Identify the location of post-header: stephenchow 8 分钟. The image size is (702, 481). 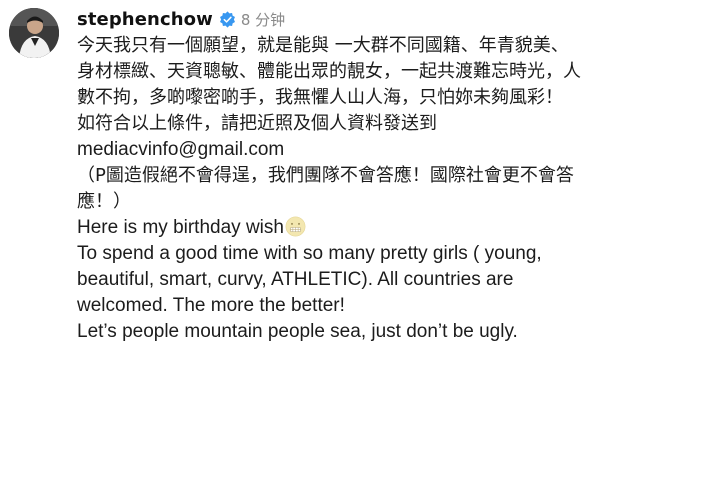
(181, 19).